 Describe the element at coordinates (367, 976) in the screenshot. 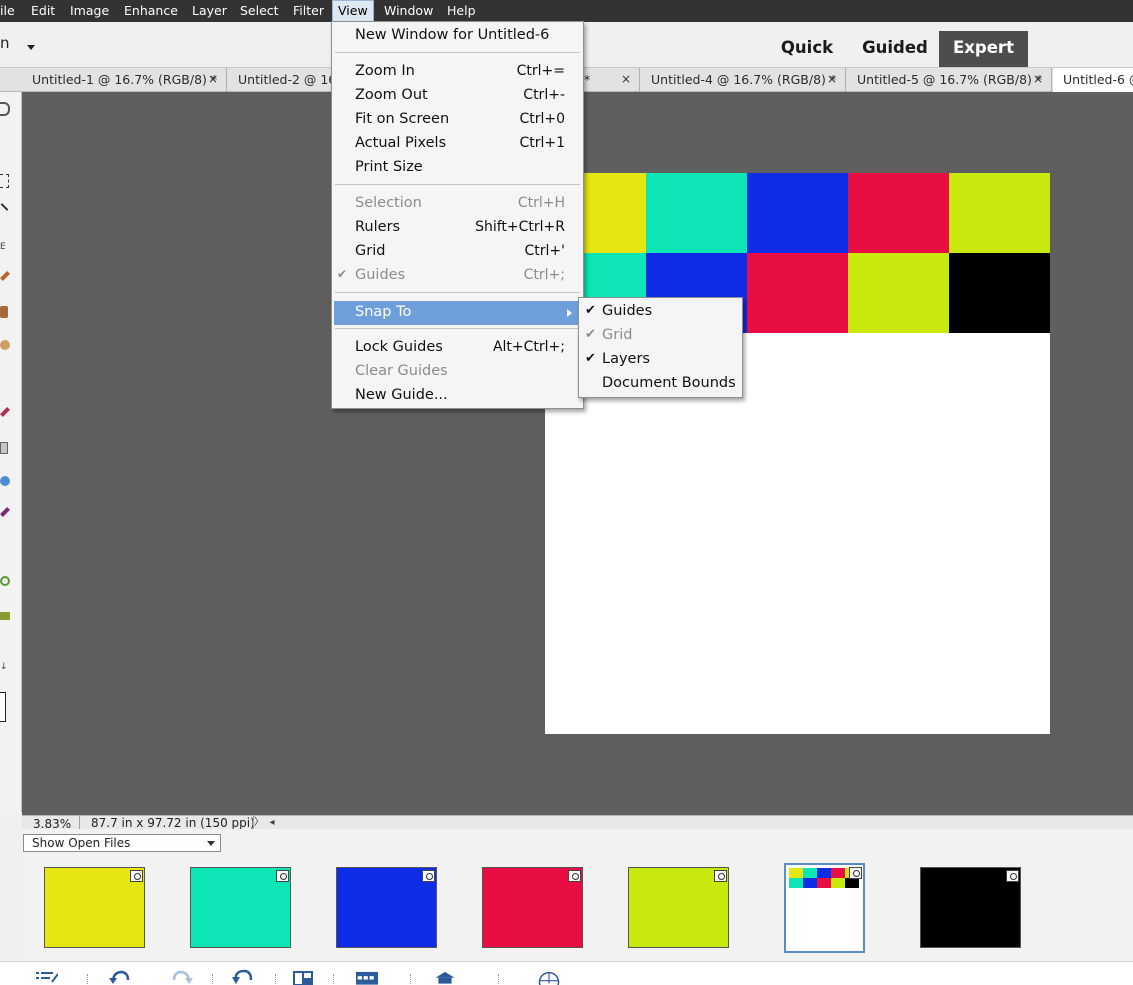

I see `organizer-icon` at that location.